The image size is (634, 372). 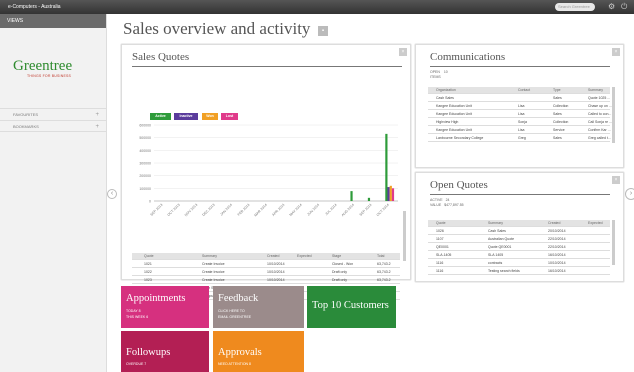 What do you see at coordinates (160, 116) in the screenshot?
I see `legend-active: Active` at bounding box center [160, 116].